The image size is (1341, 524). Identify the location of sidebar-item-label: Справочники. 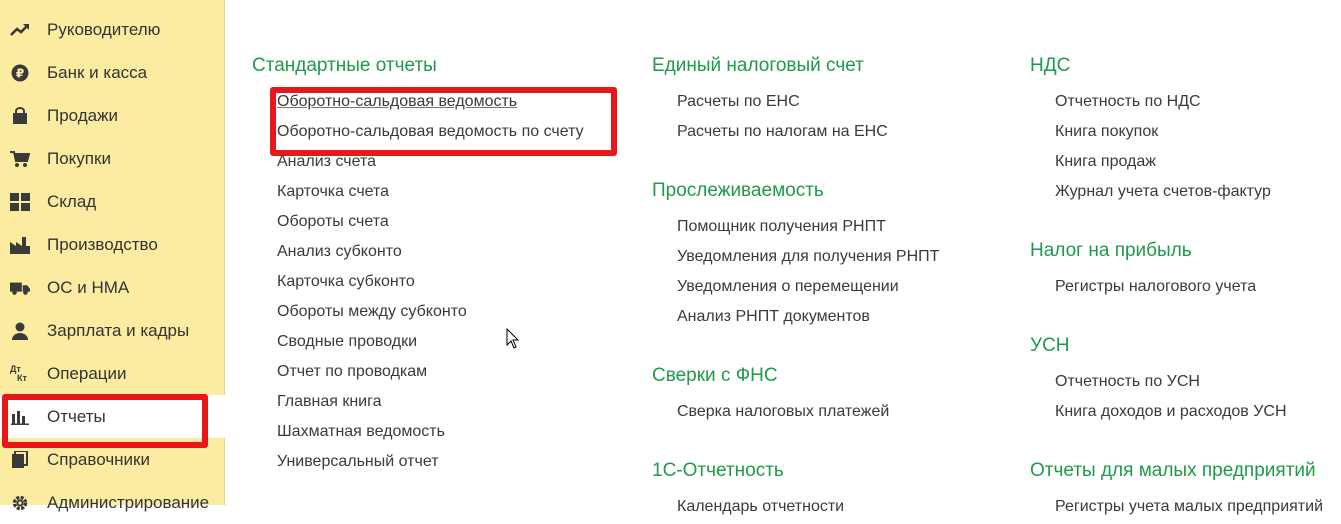
(98, 459).